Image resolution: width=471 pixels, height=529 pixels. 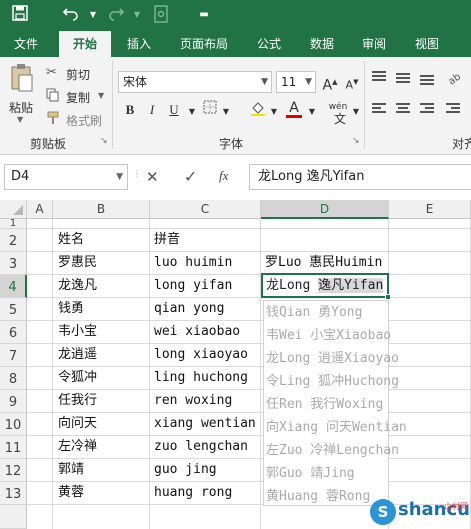 I want to click on tab-insert: 插入, so click(x=139, y=44).